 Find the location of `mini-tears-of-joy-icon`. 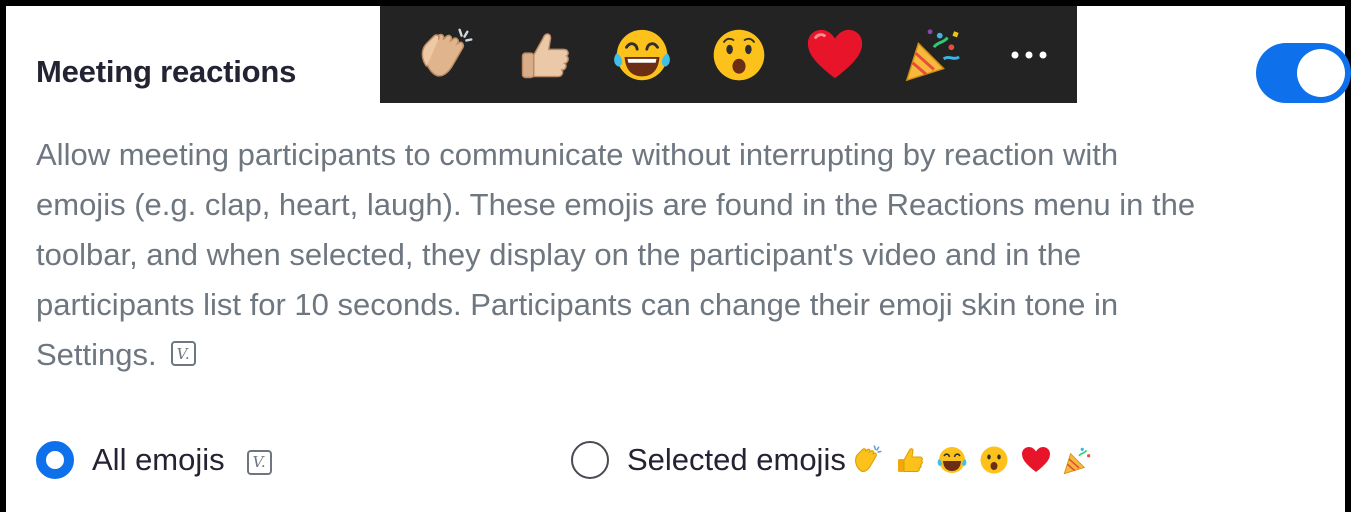

mini-tears-of-joy-icon is located at coordinates (952, 460).